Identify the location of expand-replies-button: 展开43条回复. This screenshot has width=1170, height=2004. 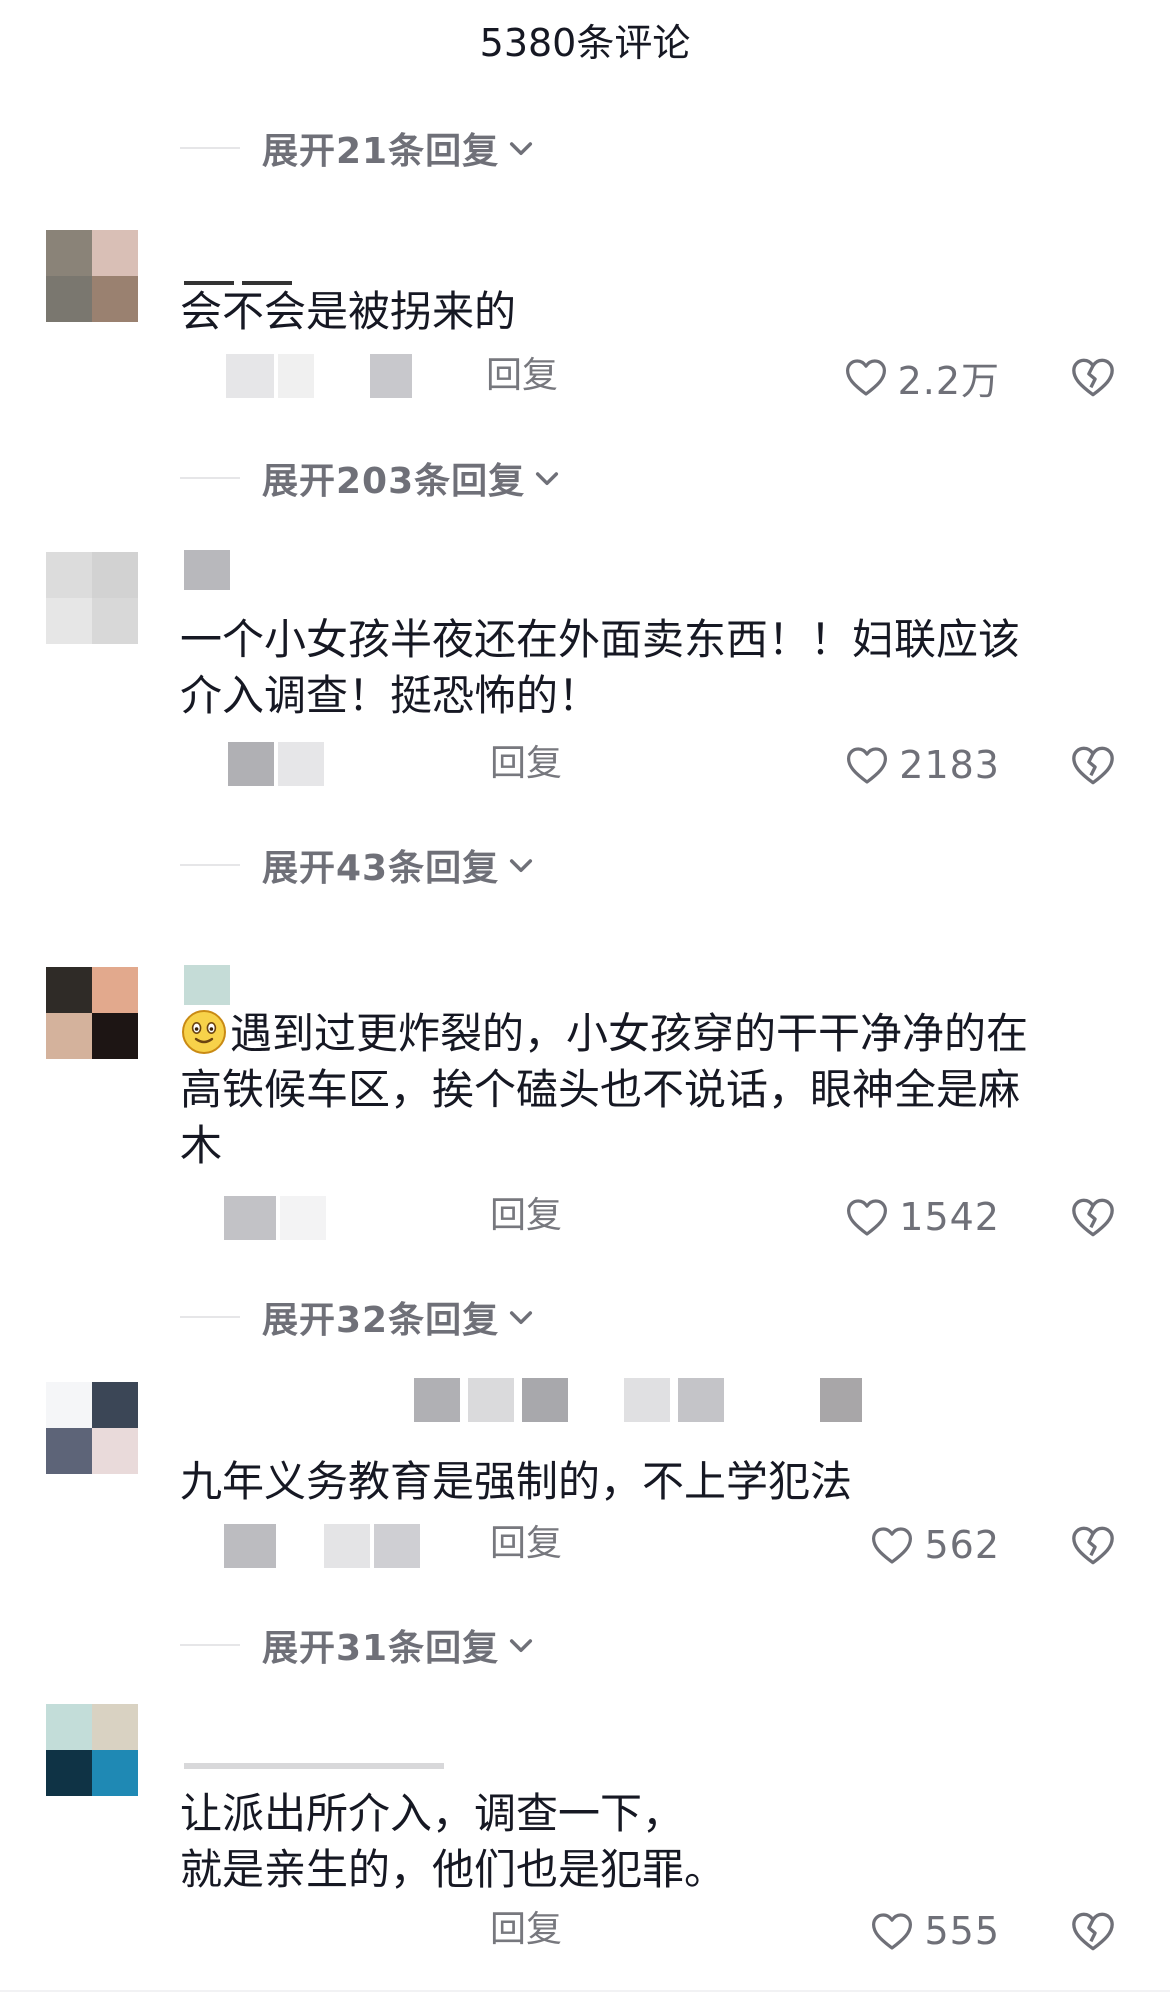
(358, 865).